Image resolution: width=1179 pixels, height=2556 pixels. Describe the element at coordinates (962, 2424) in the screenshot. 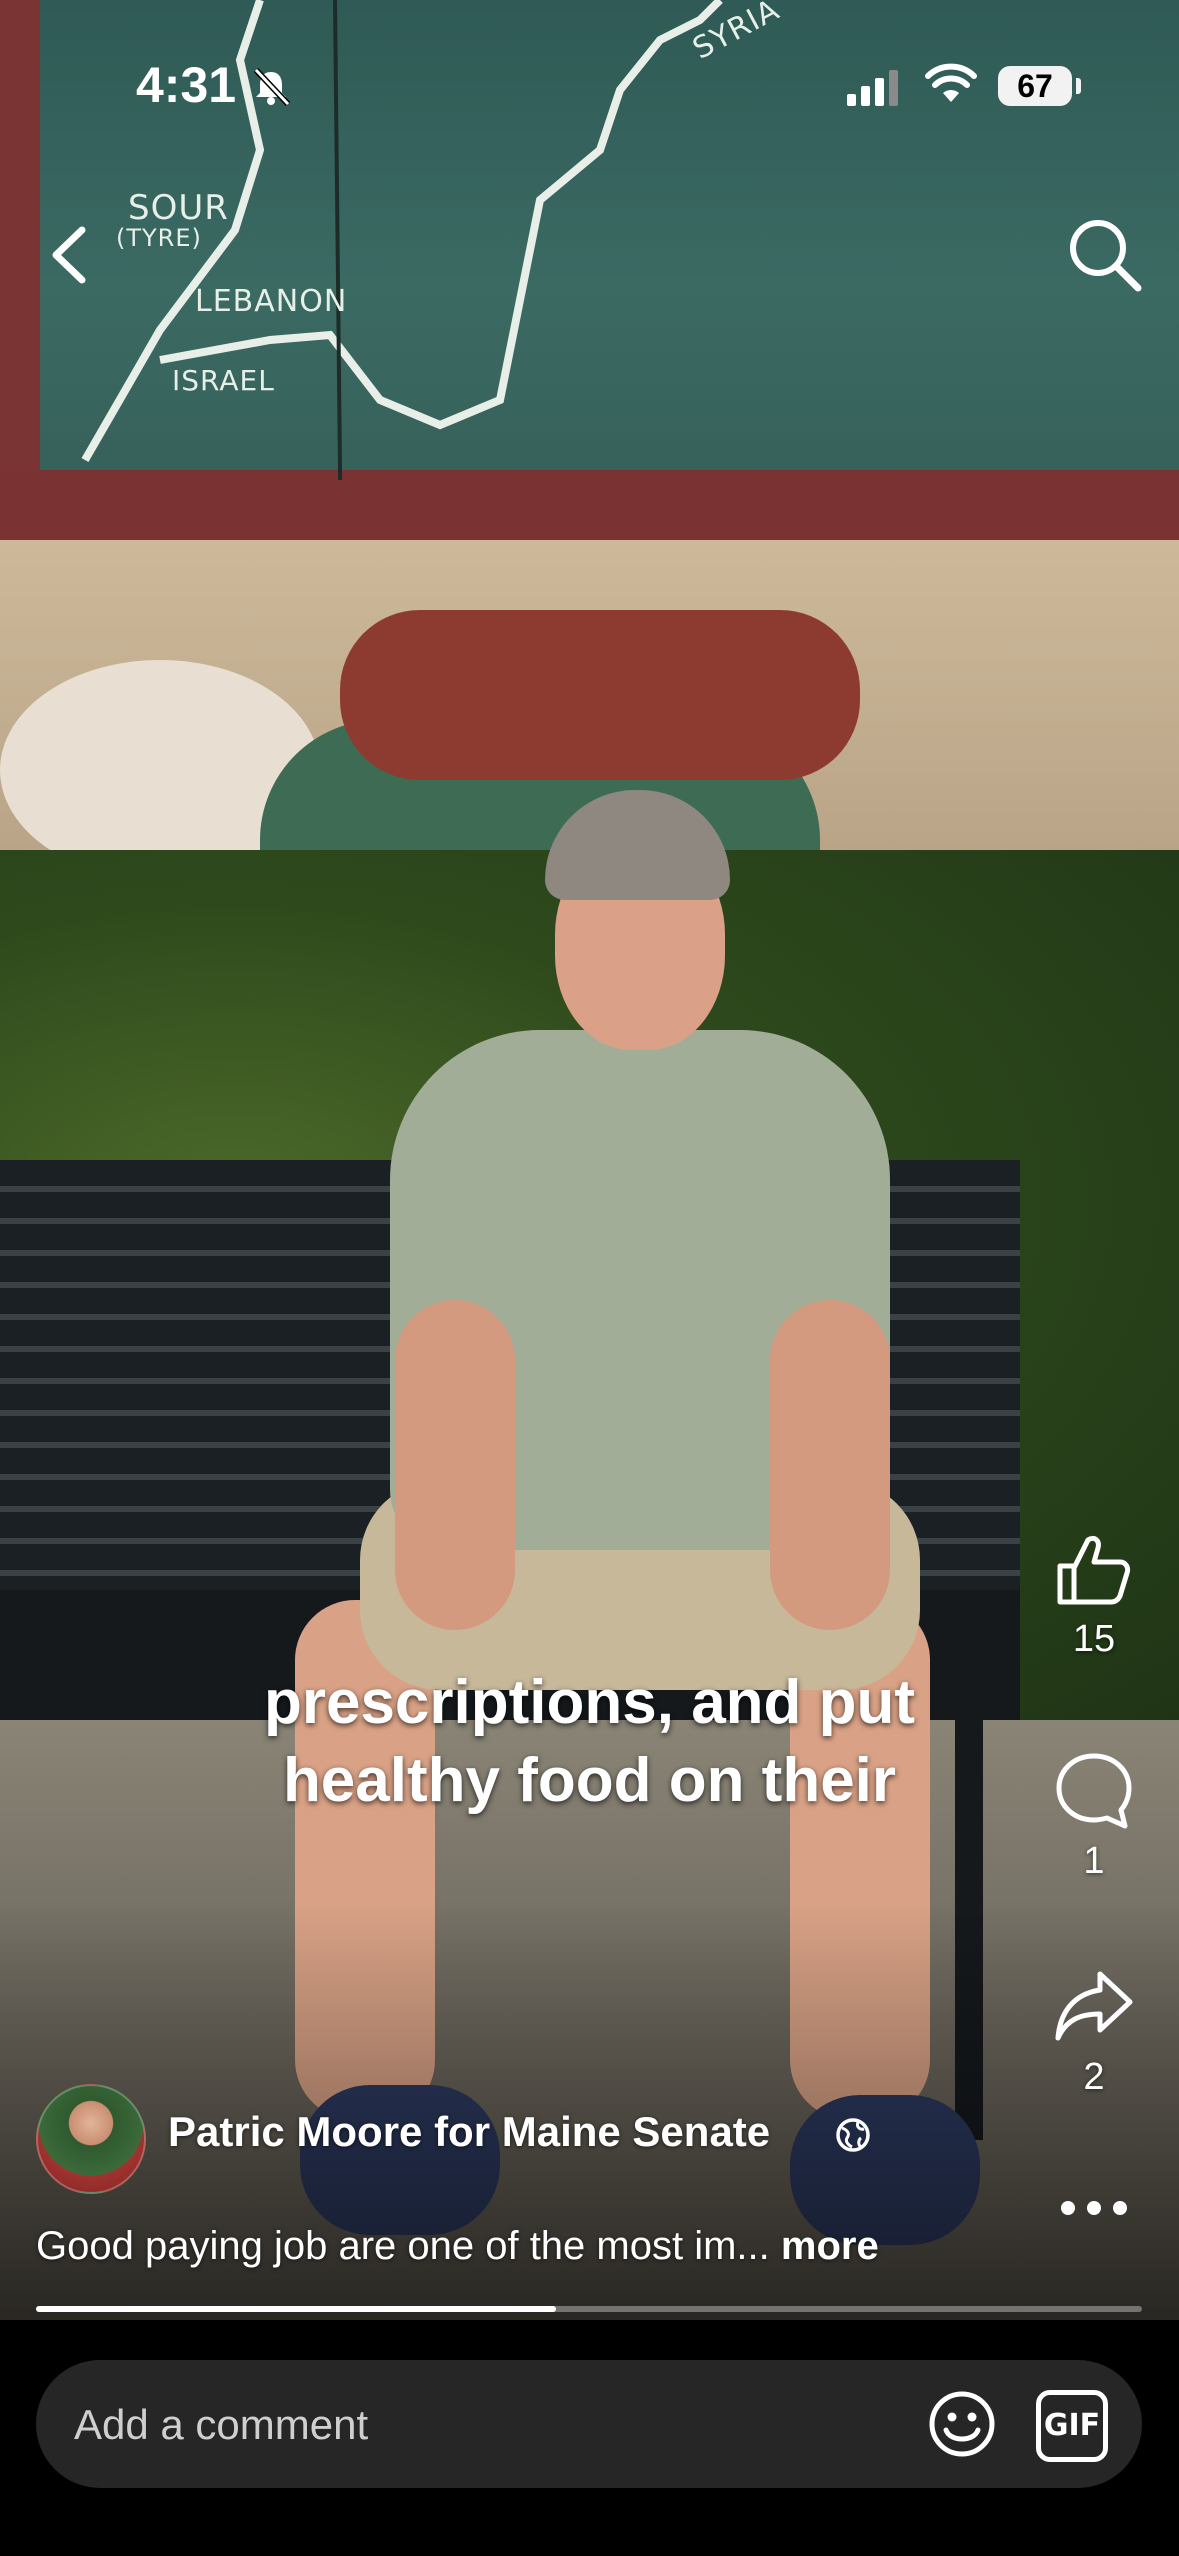

I see `emoji-icon` at that location.